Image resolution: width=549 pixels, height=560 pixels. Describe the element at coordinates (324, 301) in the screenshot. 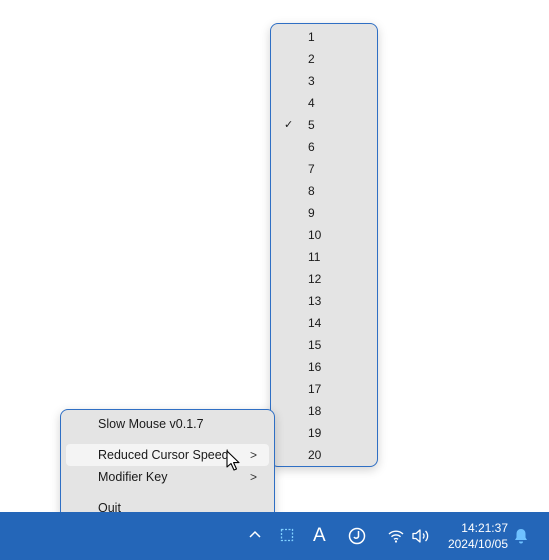

I see `speed-item-13: 13` at that location.